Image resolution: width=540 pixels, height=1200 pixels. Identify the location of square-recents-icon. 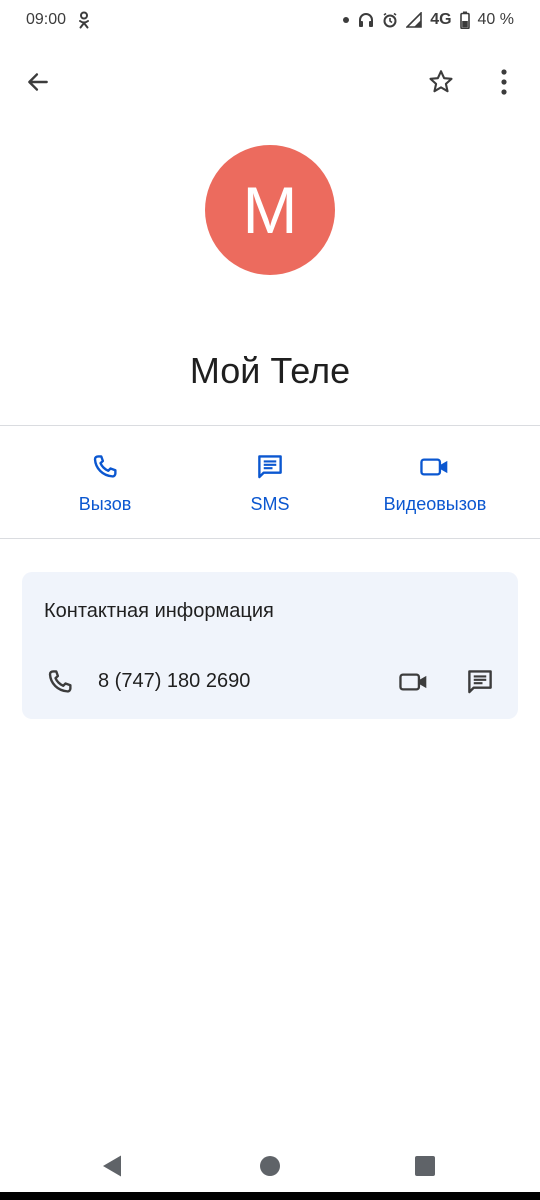
(425, 1166).